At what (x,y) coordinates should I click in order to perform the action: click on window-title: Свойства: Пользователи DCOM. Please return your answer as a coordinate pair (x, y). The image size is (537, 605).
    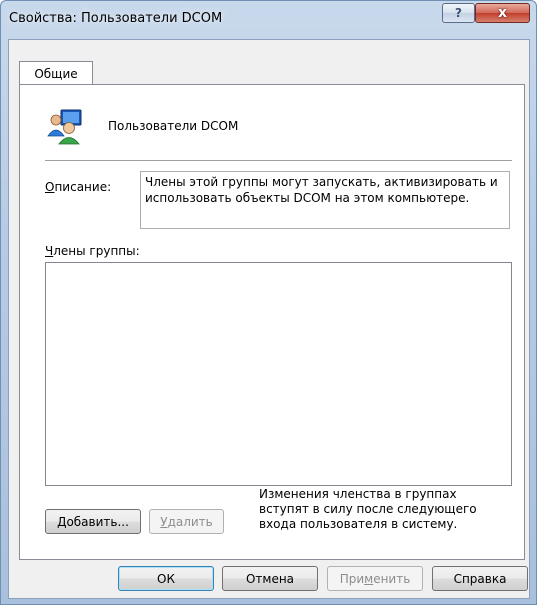
    Looking at the image, I should click on (116, 18).